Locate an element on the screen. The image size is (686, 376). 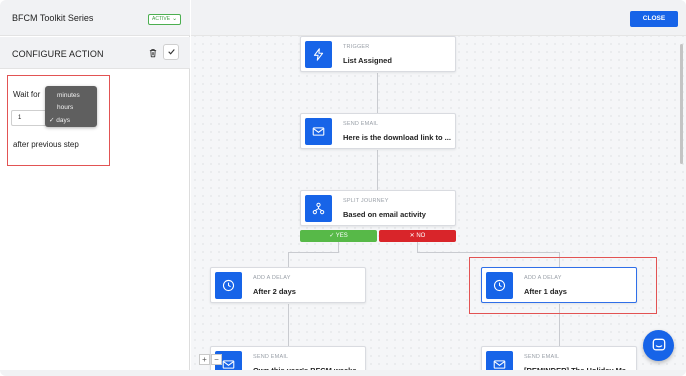
trash-icon is located at coordinates (153, 53).